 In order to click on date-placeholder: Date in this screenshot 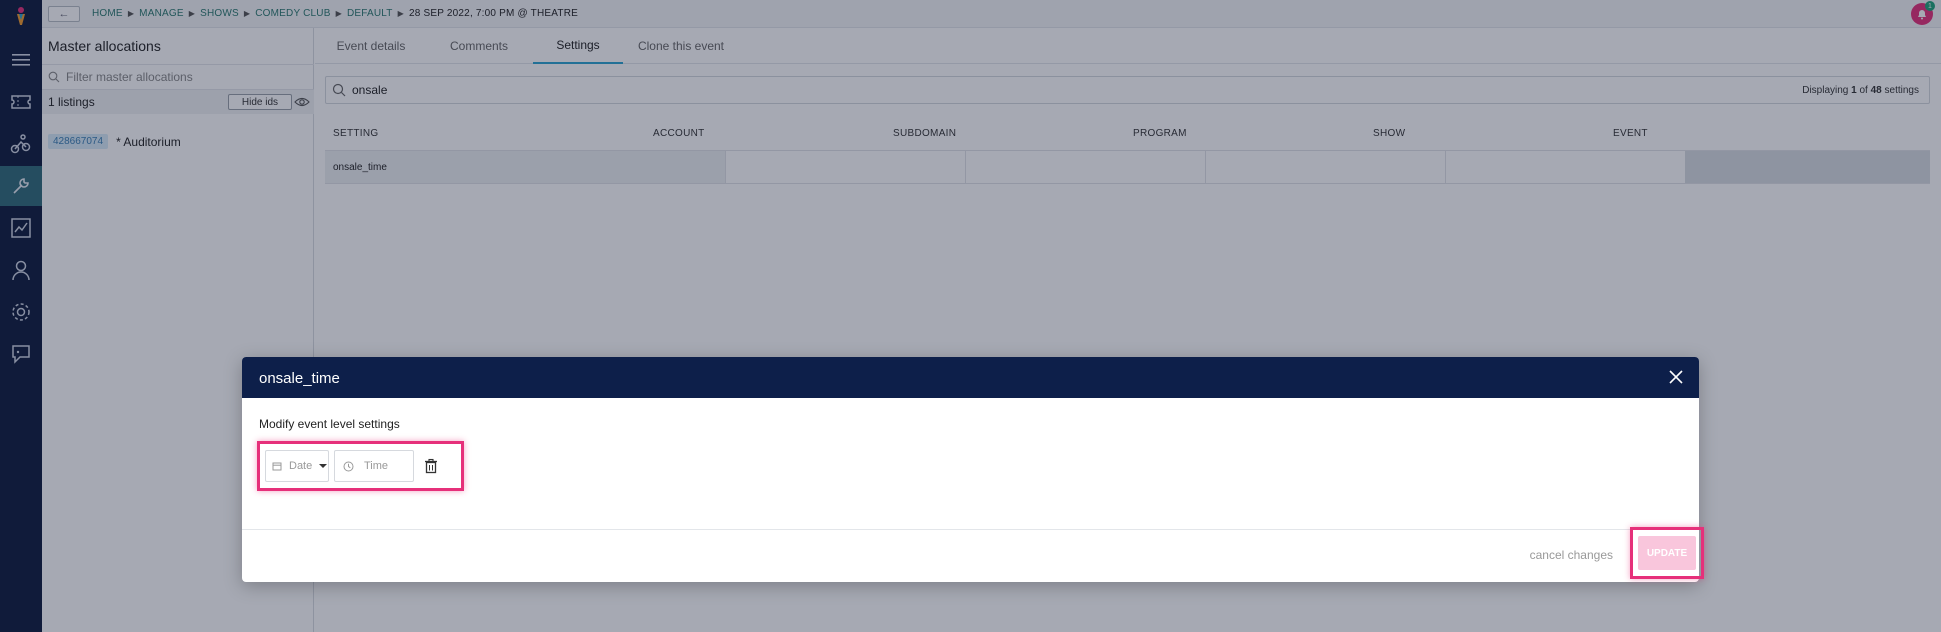, I will do `click(301, 466)`.